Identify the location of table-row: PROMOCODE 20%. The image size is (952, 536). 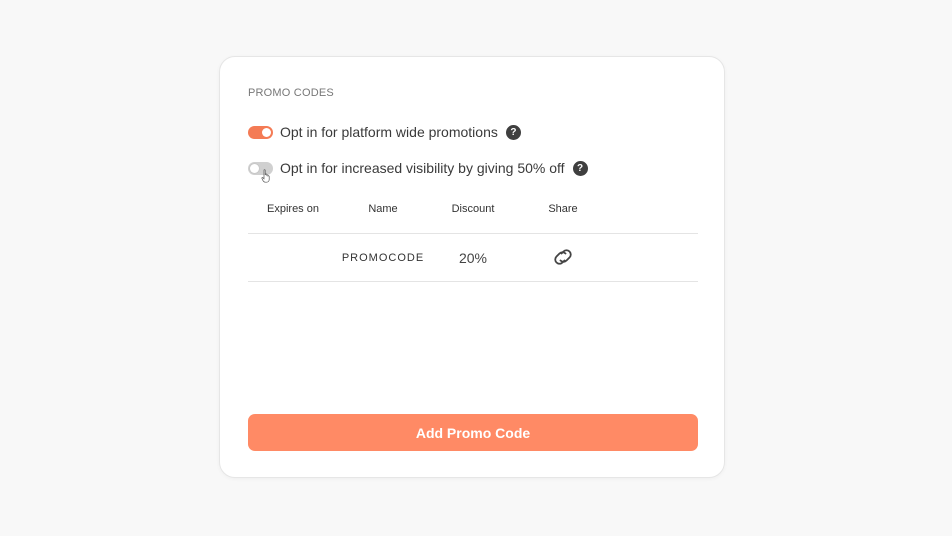
(473, 258).